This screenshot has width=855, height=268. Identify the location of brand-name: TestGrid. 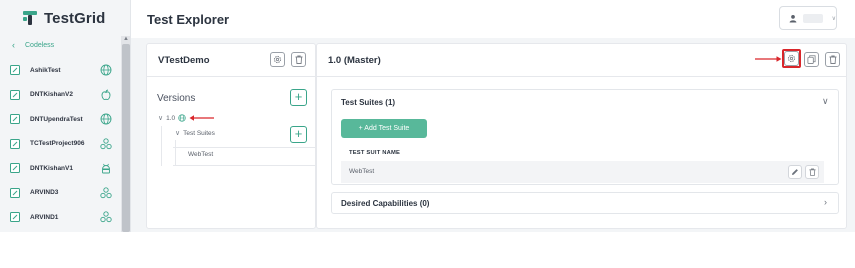
(75, 18).